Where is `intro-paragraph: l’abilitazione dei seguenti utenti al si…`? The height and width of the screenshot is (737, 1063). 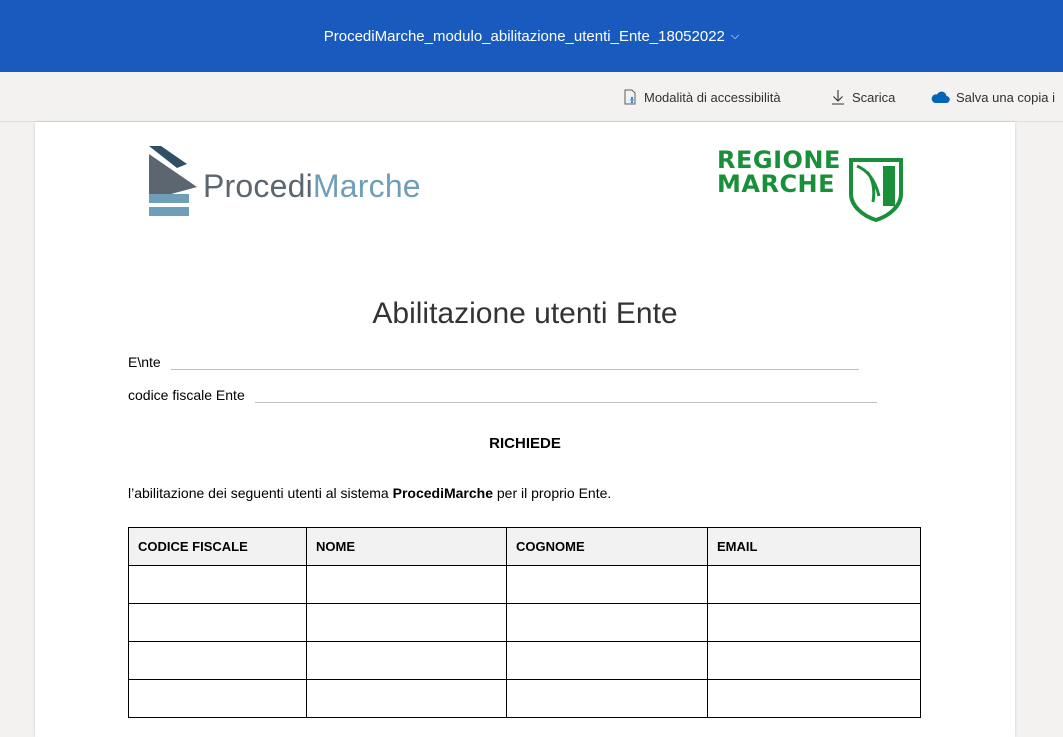
intro-paragraph: l’abilitazione dei seguenti utenti al si… is located at coordinates (370, 493).